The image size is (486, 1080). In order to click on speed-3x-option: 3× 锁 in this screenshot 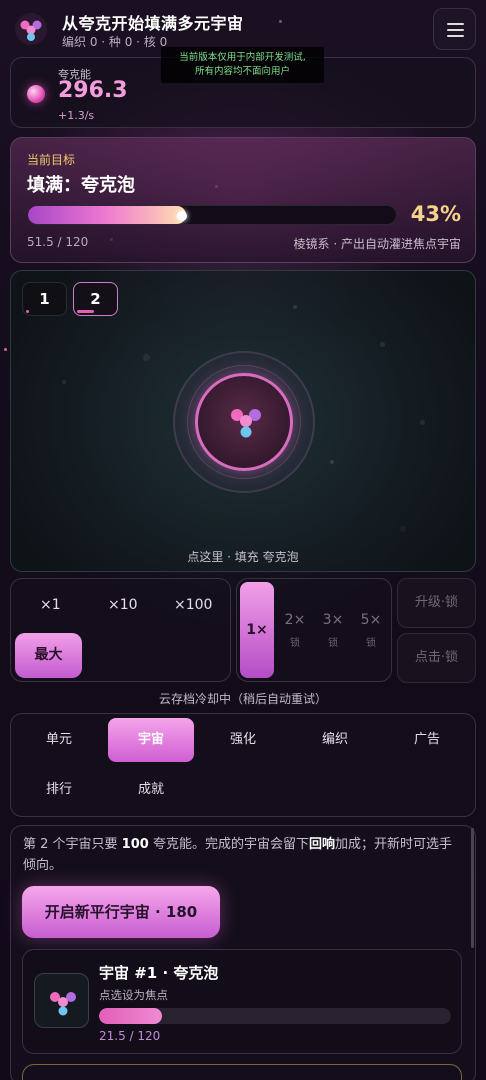, I will do `click(333, 630)`.